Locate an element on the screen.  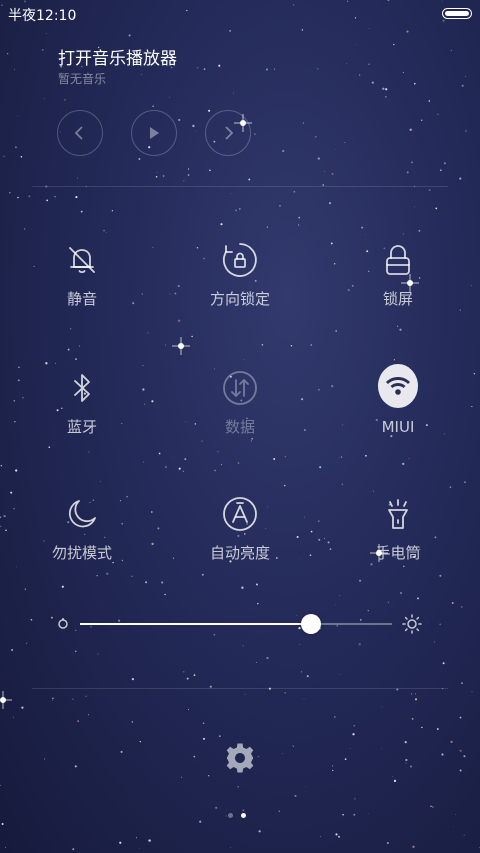
toggle-label: 勿扰模式 is located at coordinates (81, 553).